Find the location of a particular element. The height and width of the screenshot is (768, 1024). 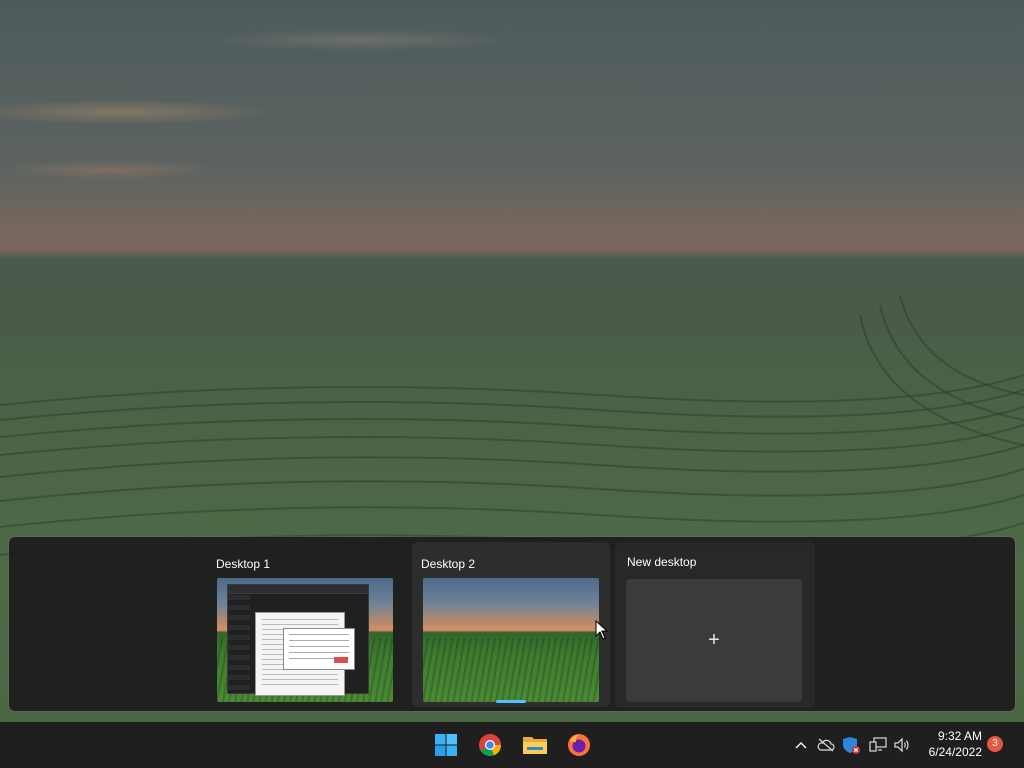

clock: 9:32 AM 6/24/2022 is located at coordinates (950, 744).